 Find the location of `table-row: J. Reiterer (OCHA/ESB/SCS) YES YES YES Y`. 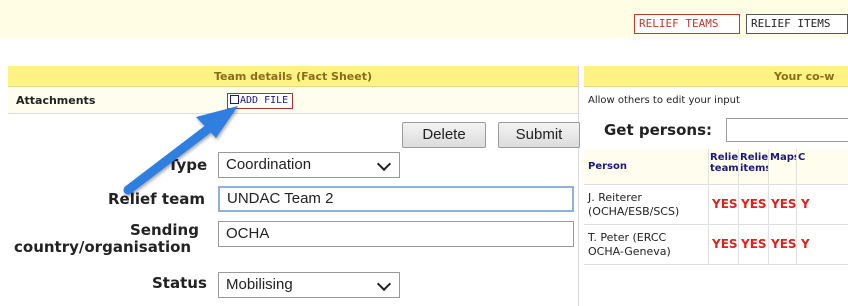

table-row: J. Reiterer (OCHA/ESB/SCS) YES YES YES Y is located at coordinates (716, 205).